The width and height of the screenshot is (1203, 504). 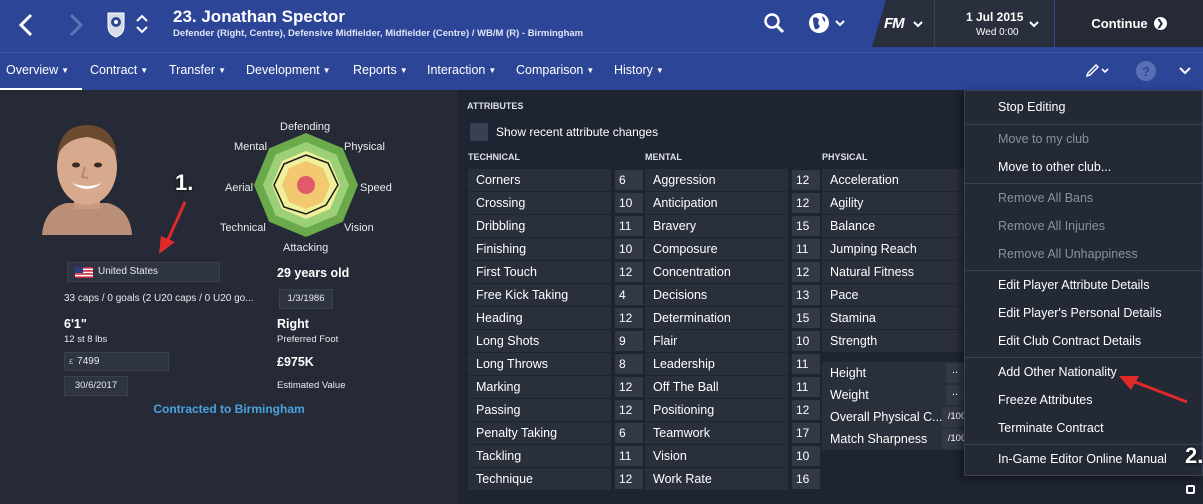 What do you see at coordinates (806, 433) in the screenshot?
I see `attribute-value: 17` at bounding box center [806, 433].